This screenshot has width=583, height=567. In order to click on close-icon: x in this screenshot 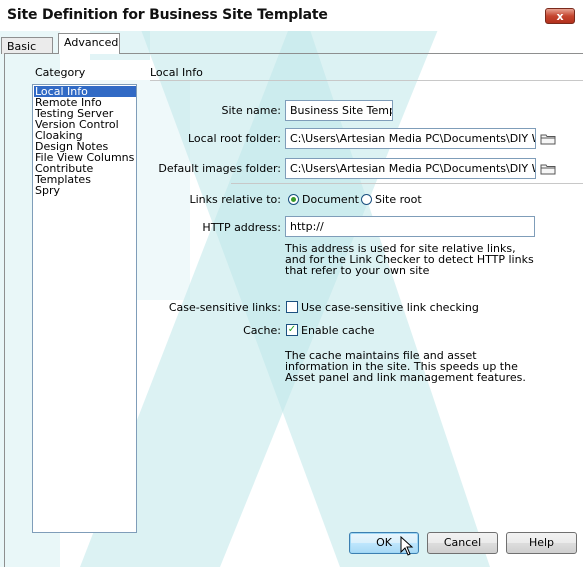, I will do `click(560, 16)`.